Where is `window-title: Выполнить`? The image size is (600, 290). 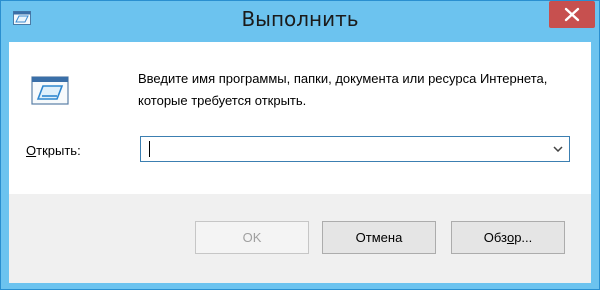 window-title: Выполнить is located at coordinates (300, 19).